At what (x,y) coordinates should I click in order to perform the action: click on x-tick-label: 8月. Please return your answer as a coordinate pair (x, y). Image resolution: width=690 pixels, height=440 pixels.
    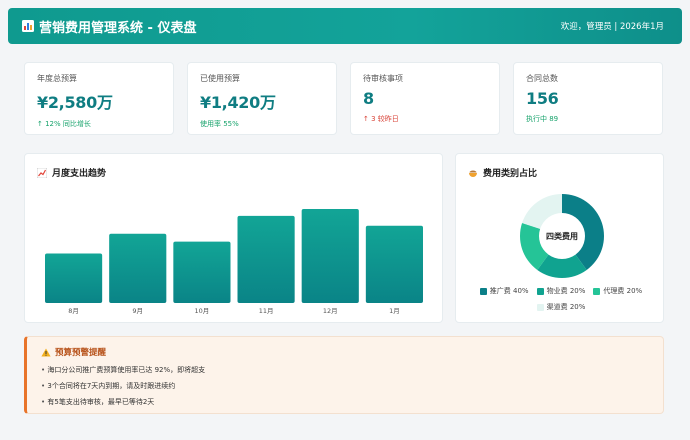
    Looking at the image, I should click on (73, 311).